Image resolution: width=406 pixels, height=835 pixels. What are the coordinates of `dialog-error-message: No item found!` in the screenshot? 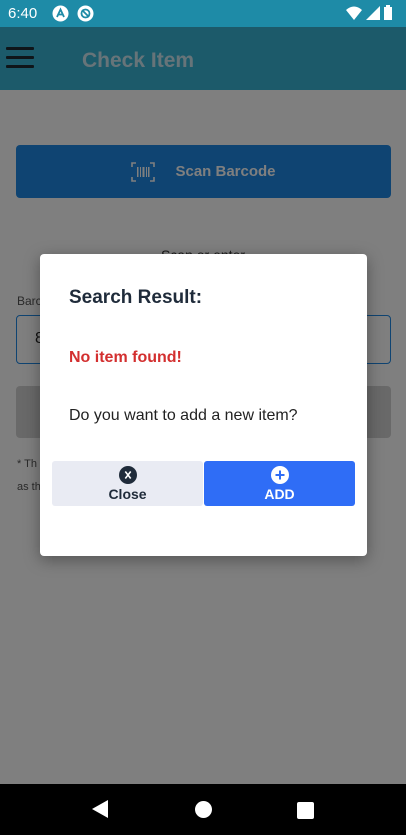 It's located at (125, 357).